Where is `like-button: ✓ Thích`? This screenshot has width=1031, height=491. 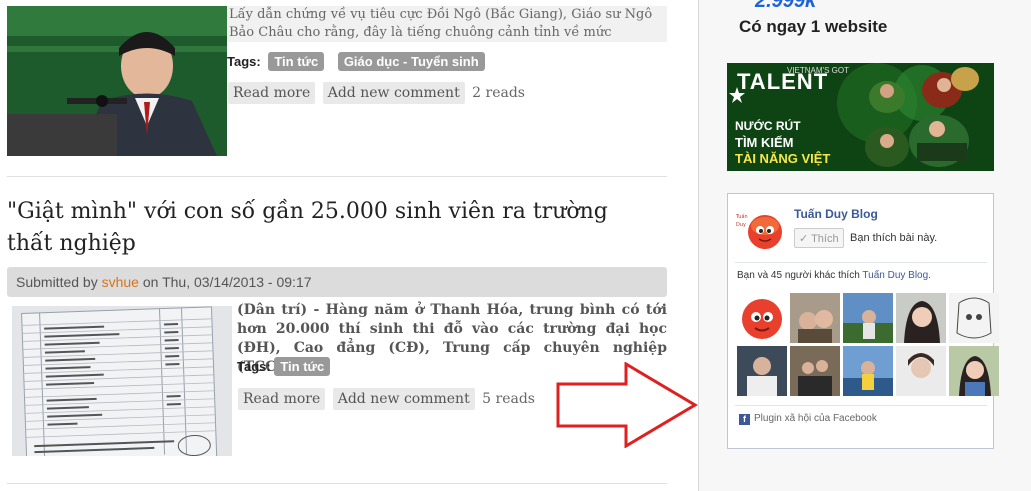
like-button: ✓ Thích is located at coordinates (819, 238).